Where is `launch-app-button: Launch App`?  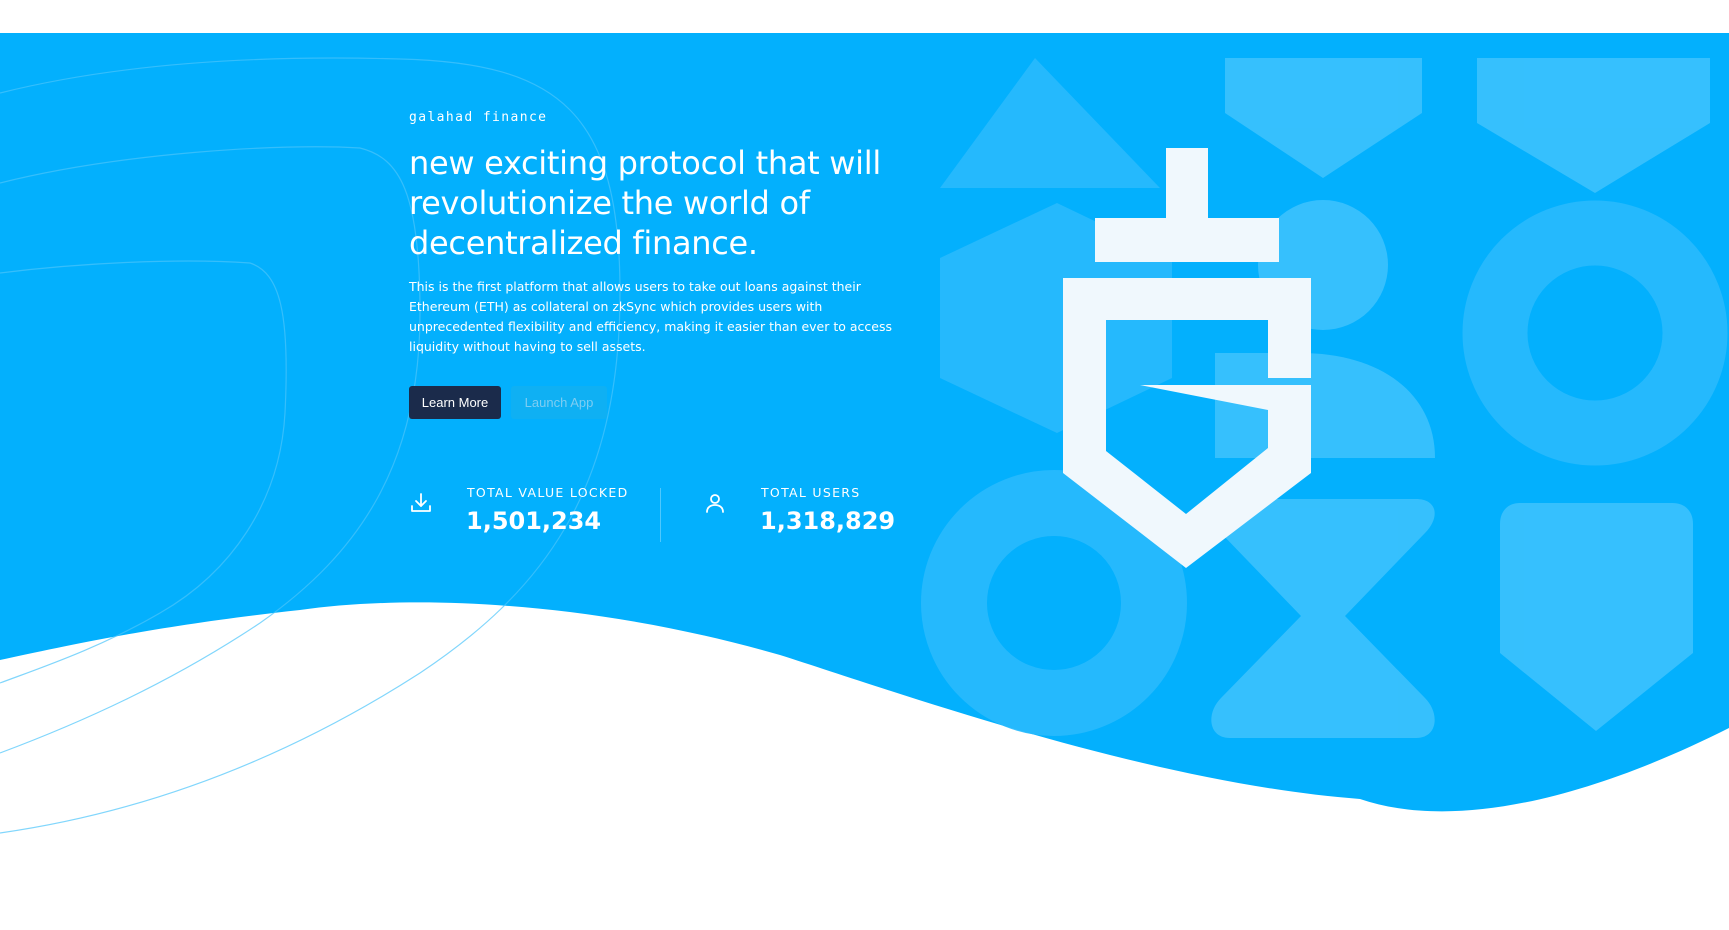 launch-app-button: Launch App is located at coordinates (559, 402).